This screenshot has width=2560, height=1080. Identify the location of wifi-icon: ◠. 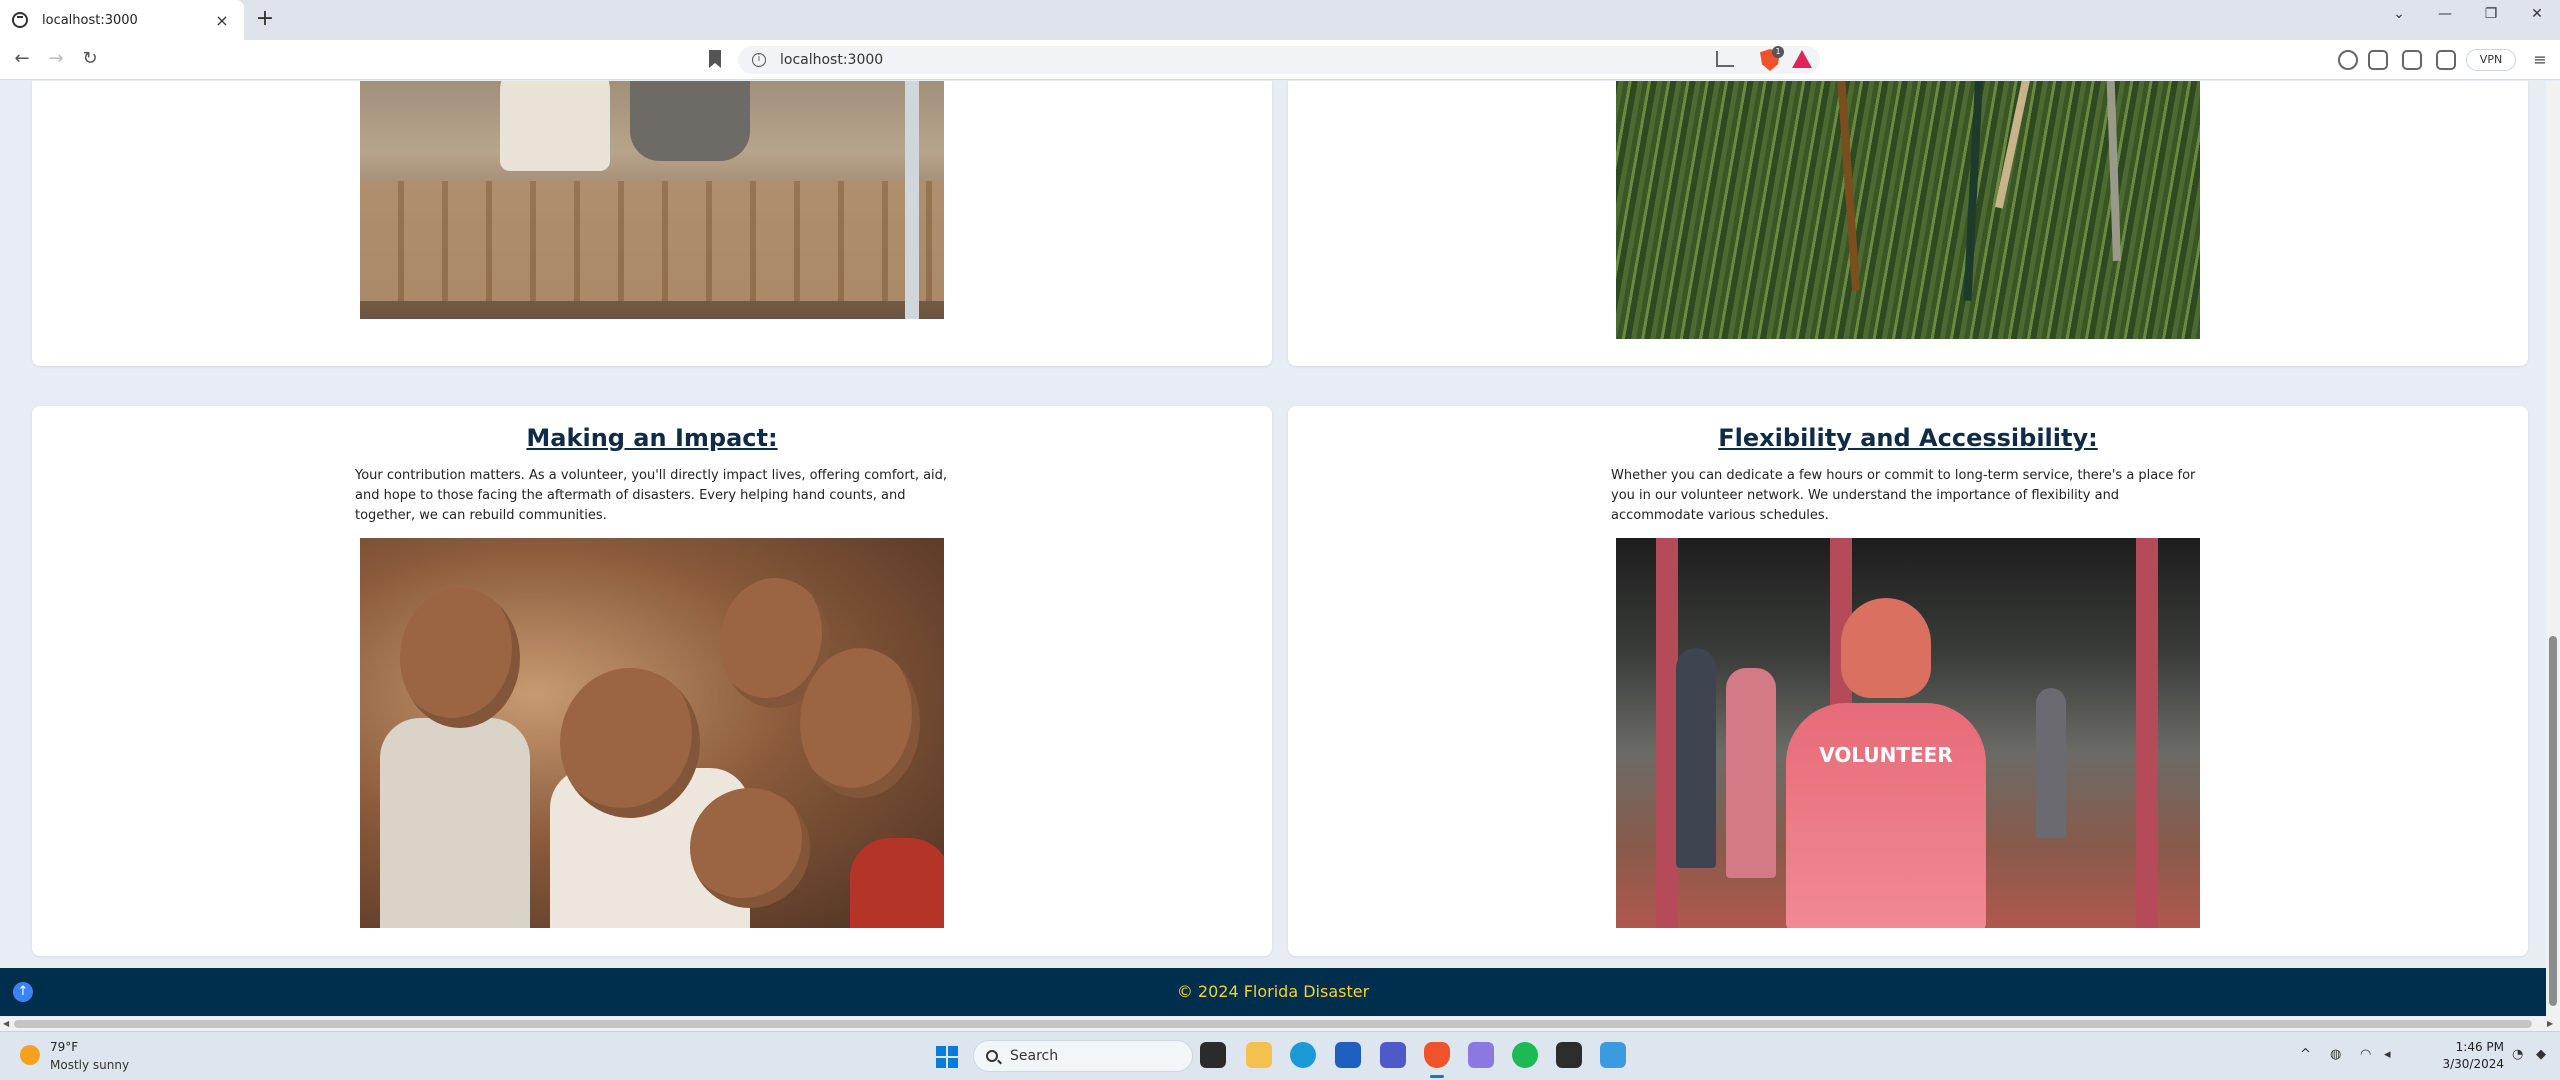
(2365, 1054).